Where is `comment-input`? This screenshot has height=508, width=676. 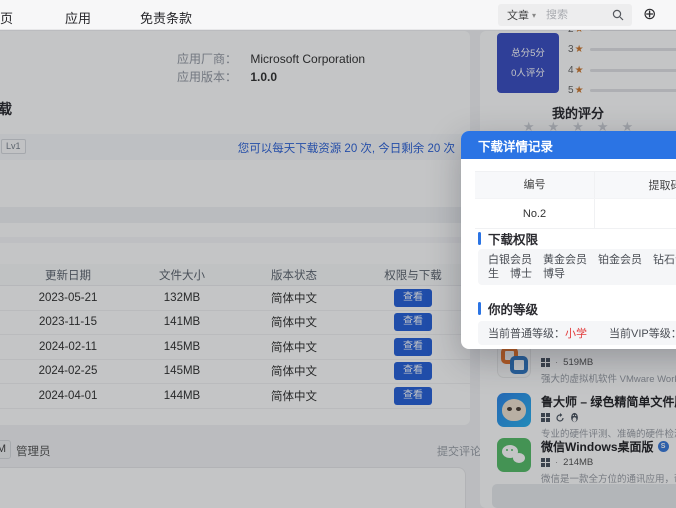
comment-input is located at coordinates (233, 487).